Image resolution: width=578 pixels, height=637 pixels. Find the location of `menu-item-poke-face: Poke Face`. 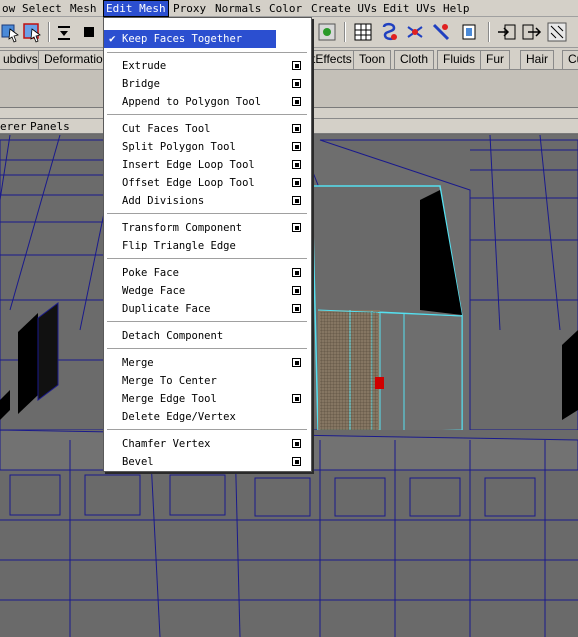

menu-item-poke-face: Poke Face is located at coordinates (207, 273).